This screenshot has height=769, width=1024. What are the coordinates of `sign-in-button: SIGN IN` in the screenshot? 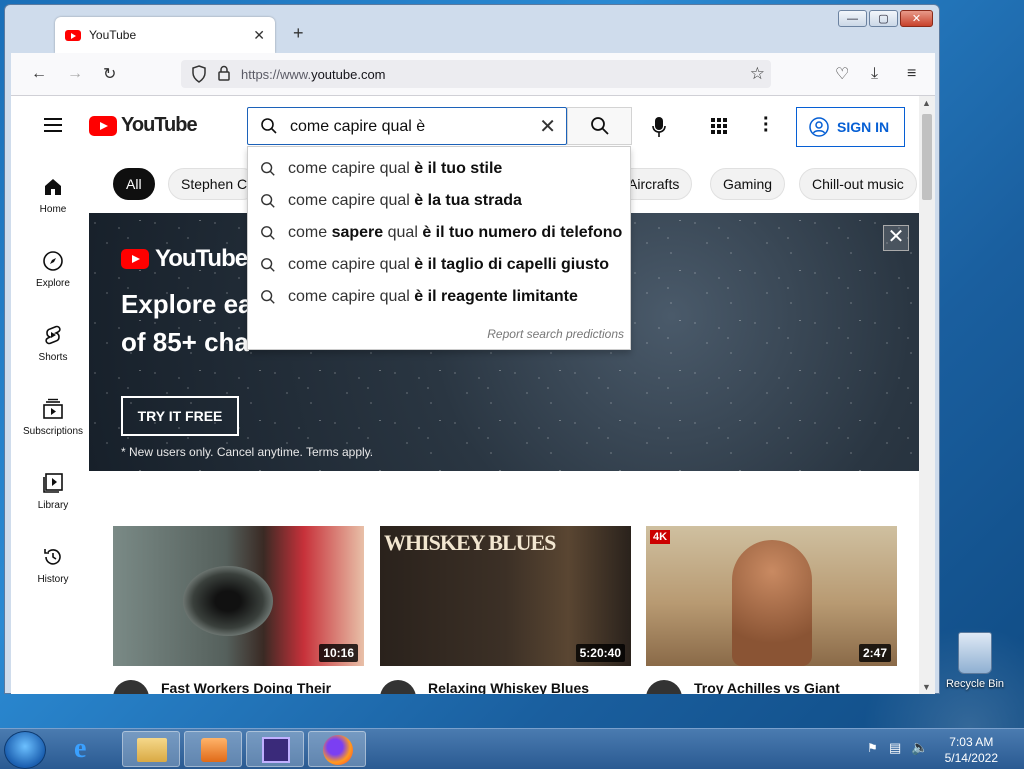 It's located at (850, 127).